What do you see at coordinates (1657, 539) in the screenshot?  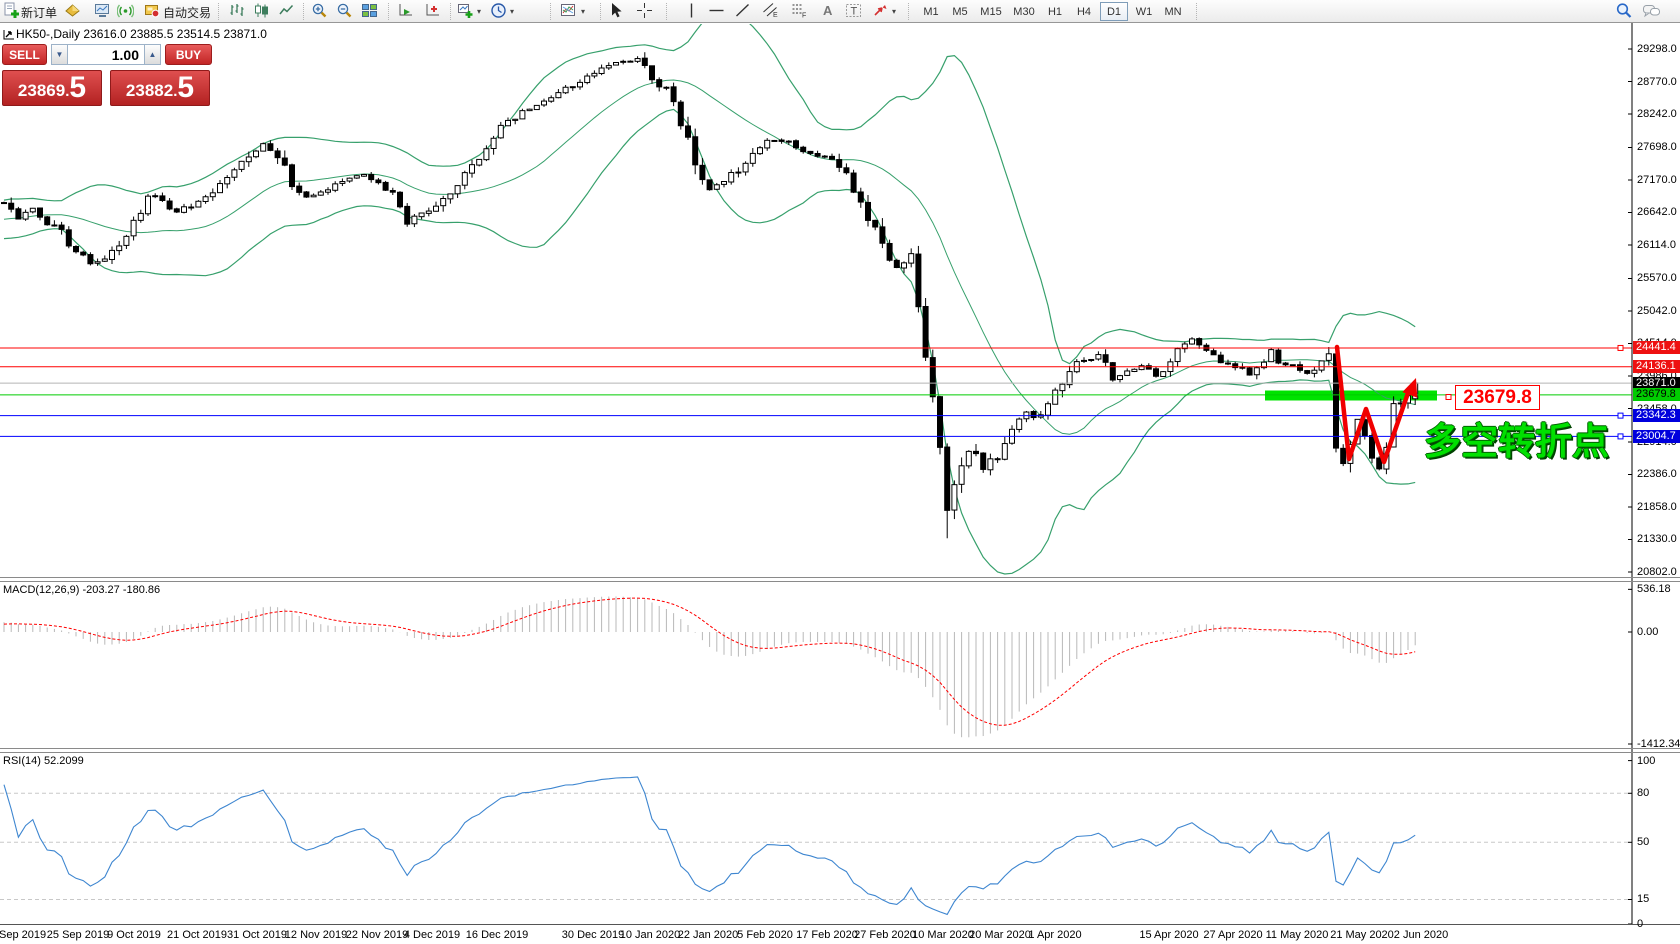 I see `axis-tick-label: 21330.0` at bounding box center [1657, 539].